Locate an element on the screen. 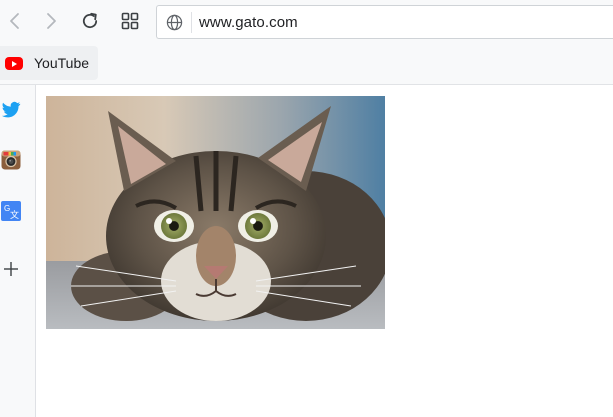 This screenshot has width=613, height=417. sidebar-item-add is located at coordinates (11, 269).